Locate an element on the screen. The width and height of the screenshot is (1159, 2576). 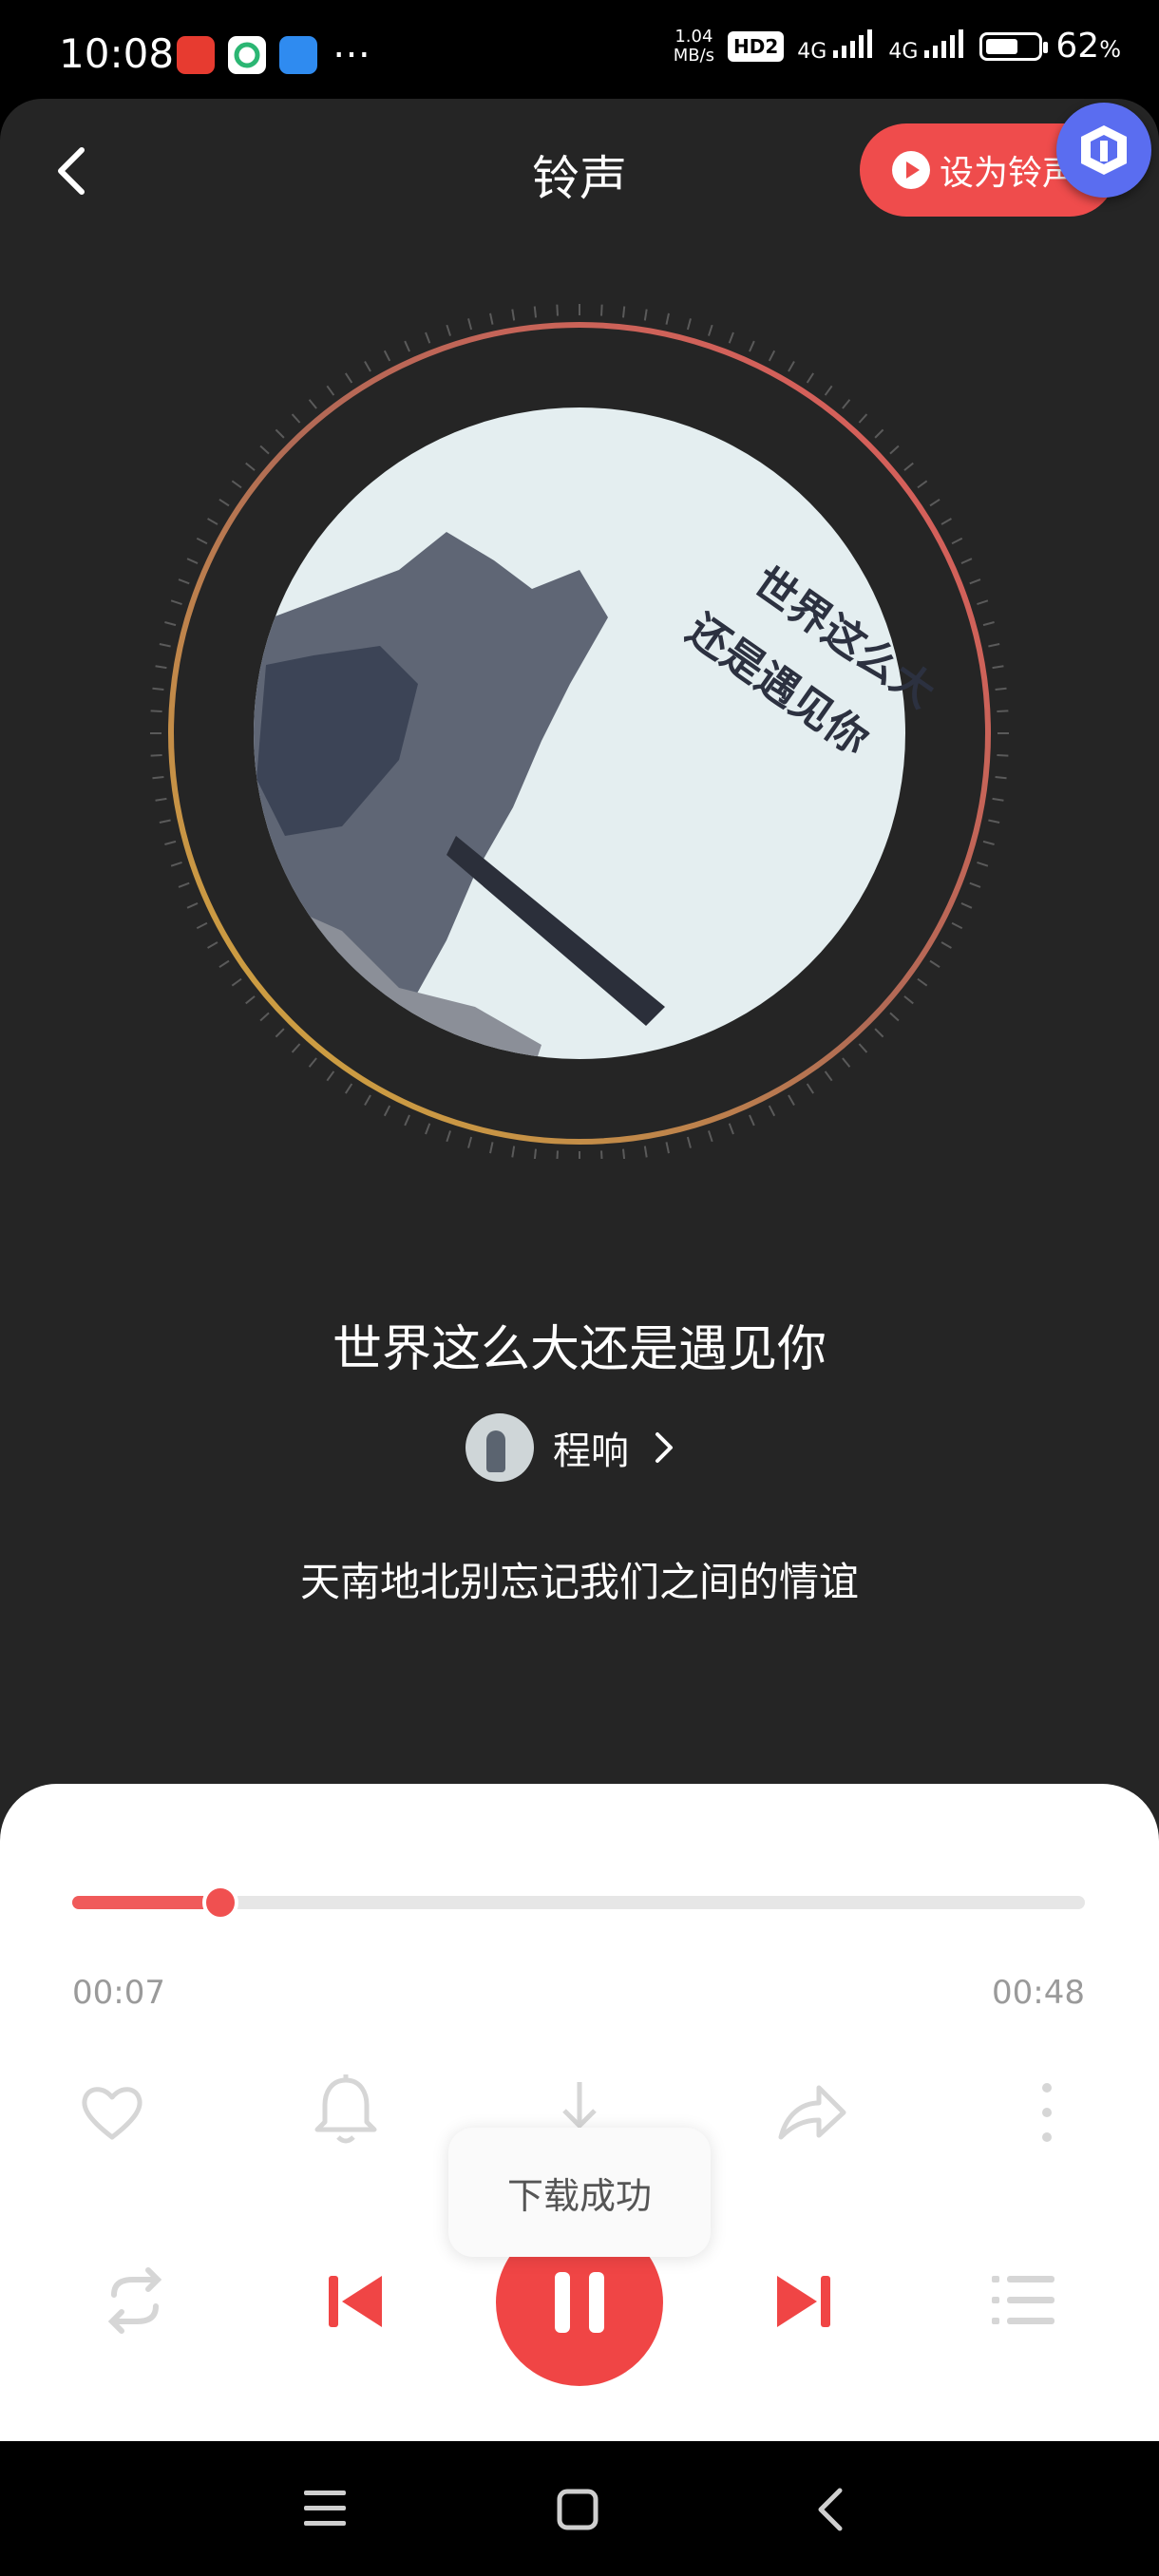
progress-slider is located at coordinates (578, 1903).